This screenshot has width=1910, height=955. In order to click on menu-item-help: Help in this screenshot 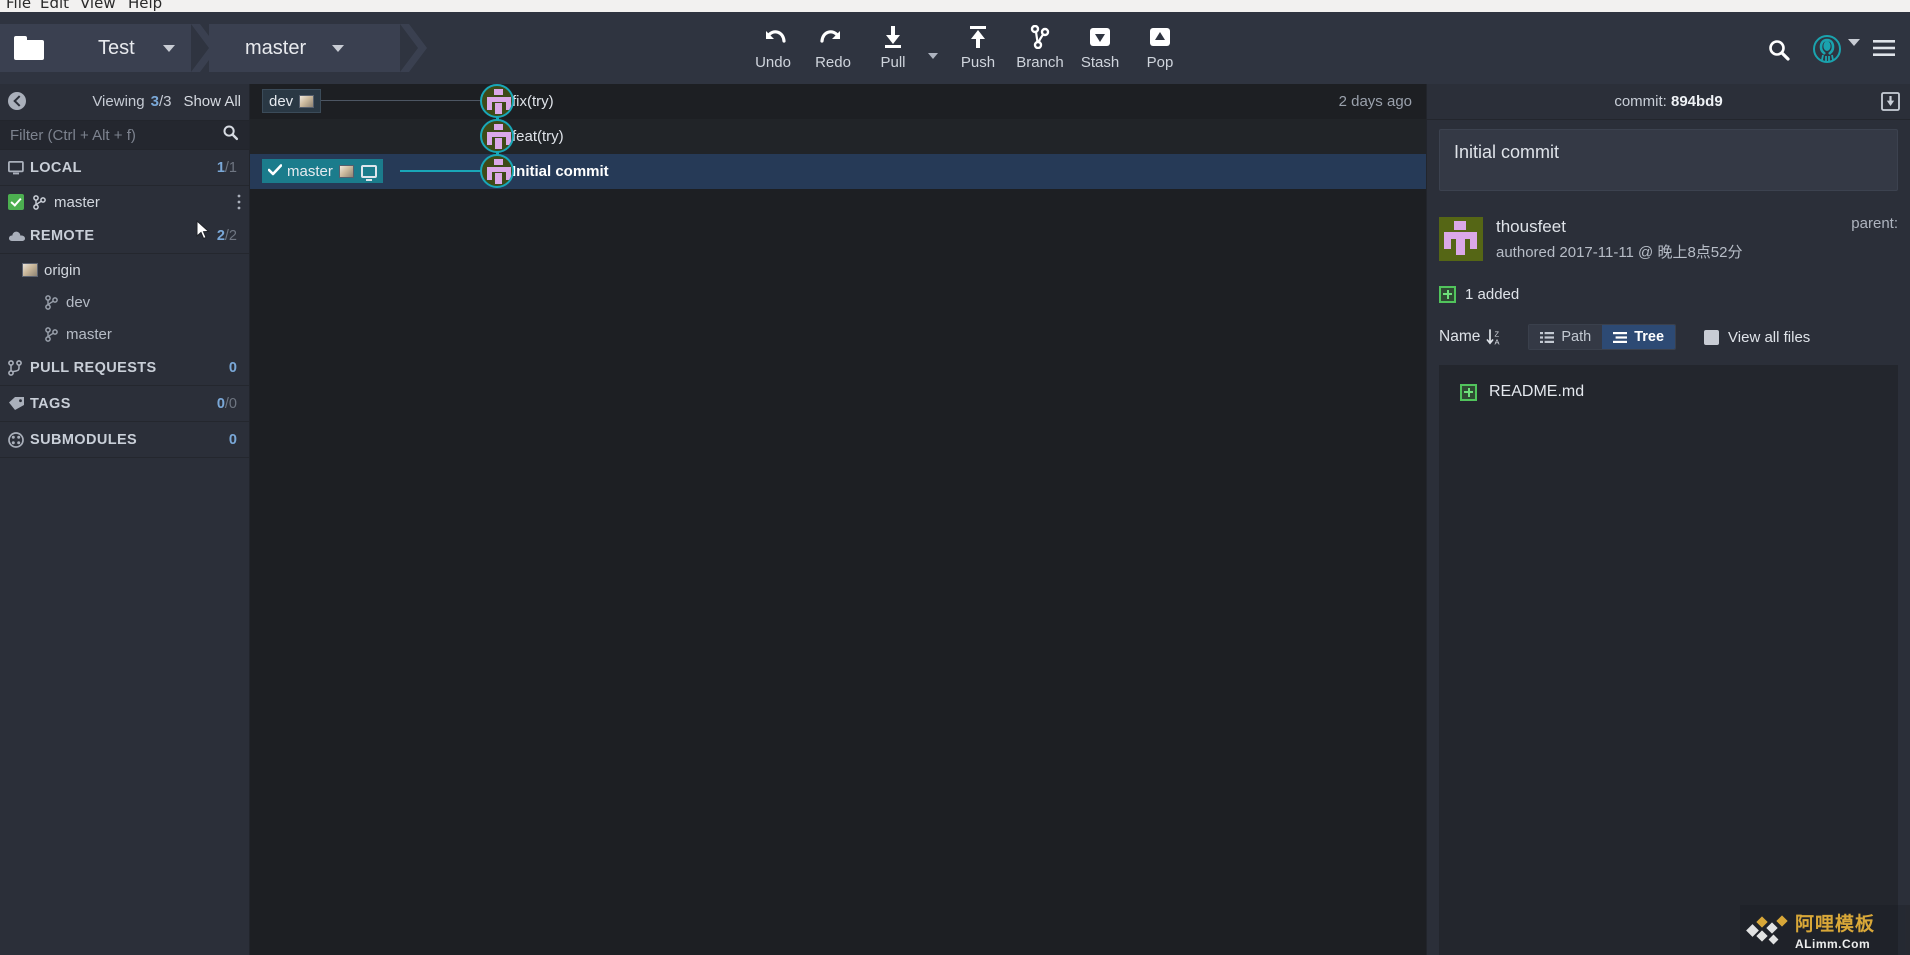, I will do `click(145, 6)`.